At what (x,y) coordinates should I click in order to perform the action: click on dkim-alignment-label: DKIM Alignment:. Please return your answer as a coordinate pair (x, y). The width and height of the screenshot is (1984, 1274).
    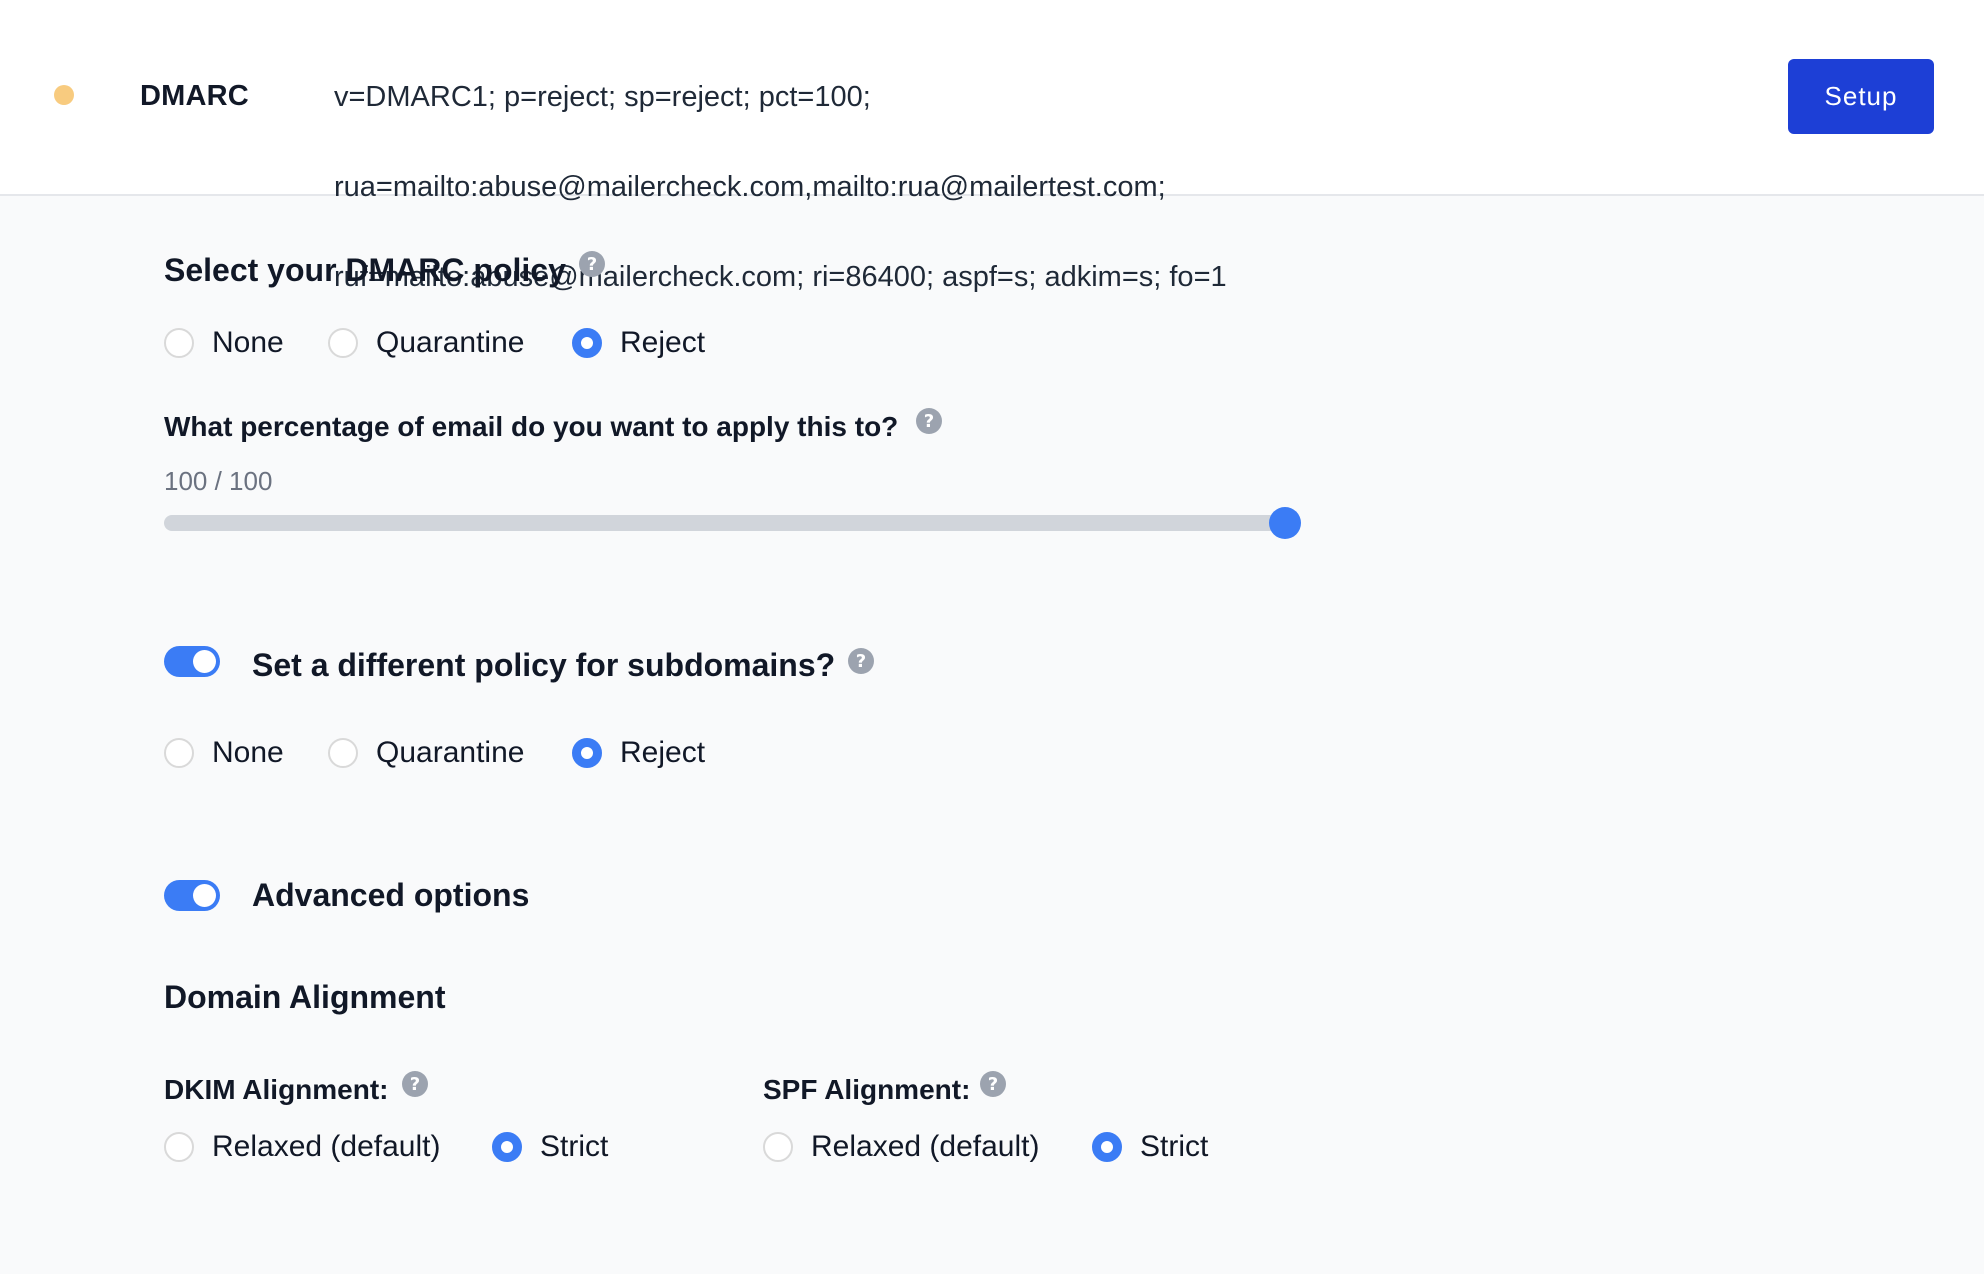
    Looking at the image, I should click on (276, 1089).